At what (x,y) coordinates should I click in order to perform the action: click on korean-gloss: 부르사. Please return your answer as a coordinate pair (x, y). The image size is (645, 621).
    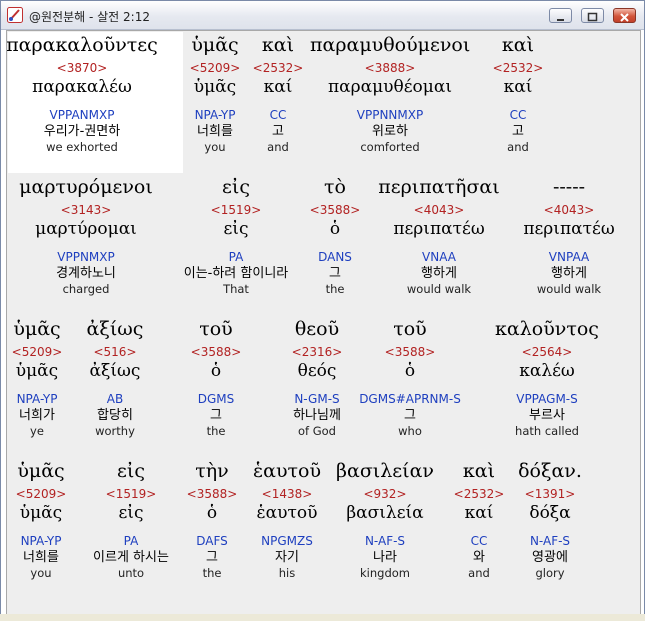
    Looking at the image, I should click on (547, 415).